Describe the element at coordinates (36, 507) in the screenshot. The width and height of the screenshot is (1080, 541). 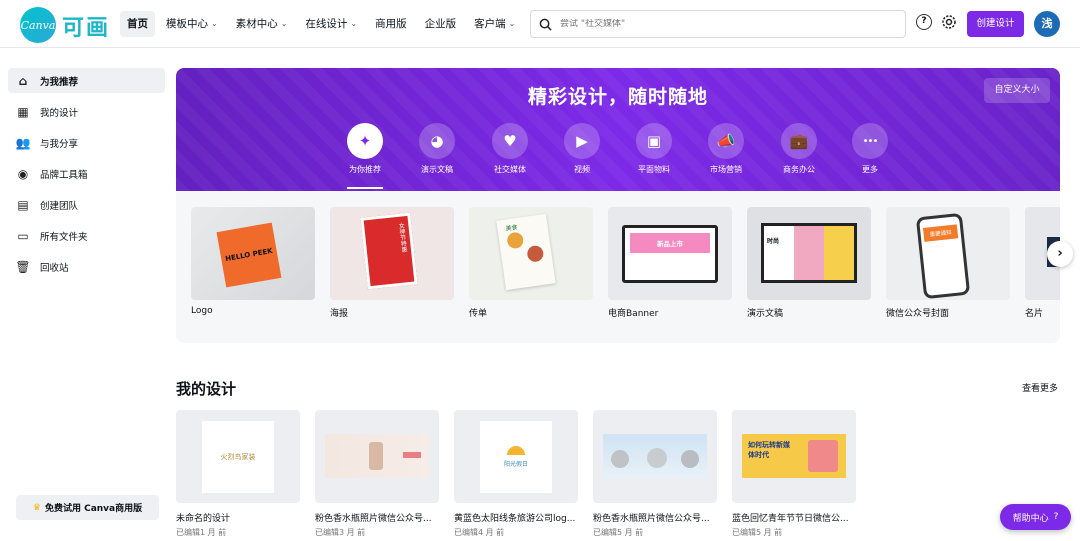
I see `crown-icon: ♛` at that location.